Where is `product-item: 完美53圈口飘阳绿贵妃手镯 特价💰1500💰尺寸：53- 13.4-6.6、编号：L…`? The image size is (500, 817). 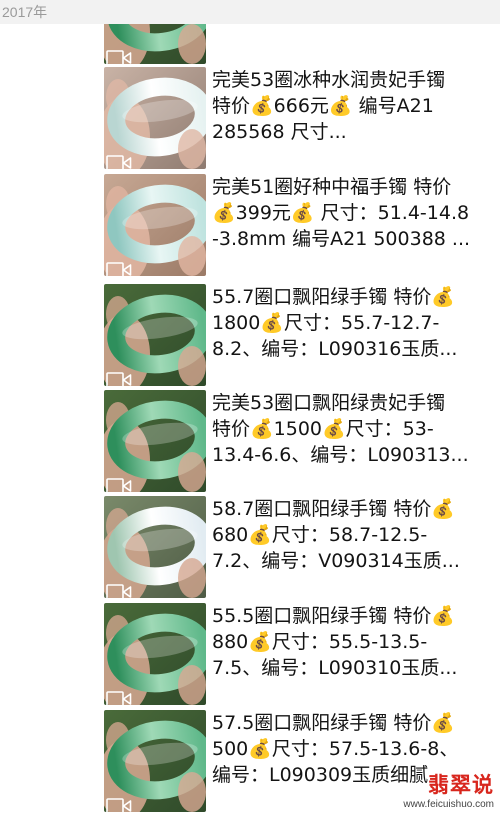
product-item: 完美53圈口飘阳绿贵妃手镯 特价💰1500💰尺寸：53- 13.4-6.6、编号：L… is located at coordinates (250, 443).